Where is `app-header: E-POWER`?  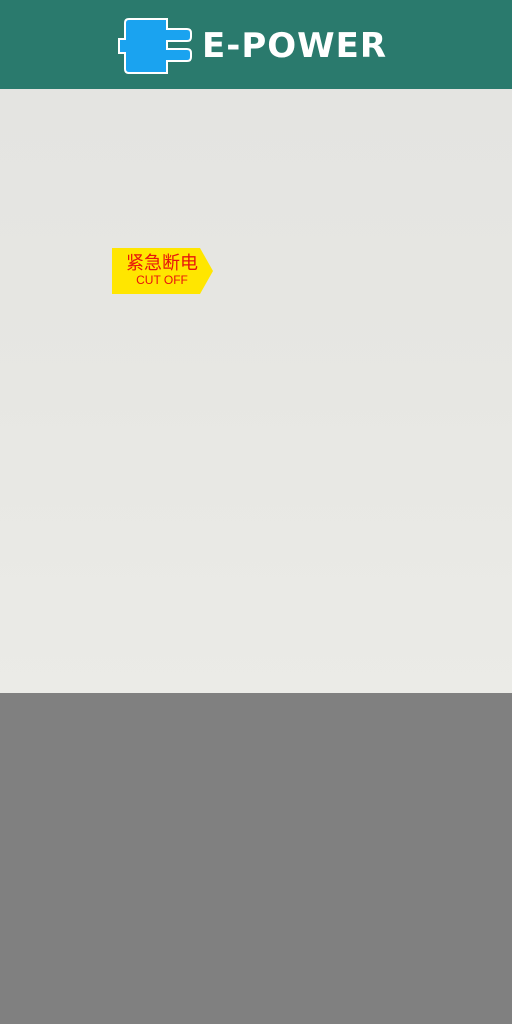 app-header: E-POWER is located at coordinates (256, 44).